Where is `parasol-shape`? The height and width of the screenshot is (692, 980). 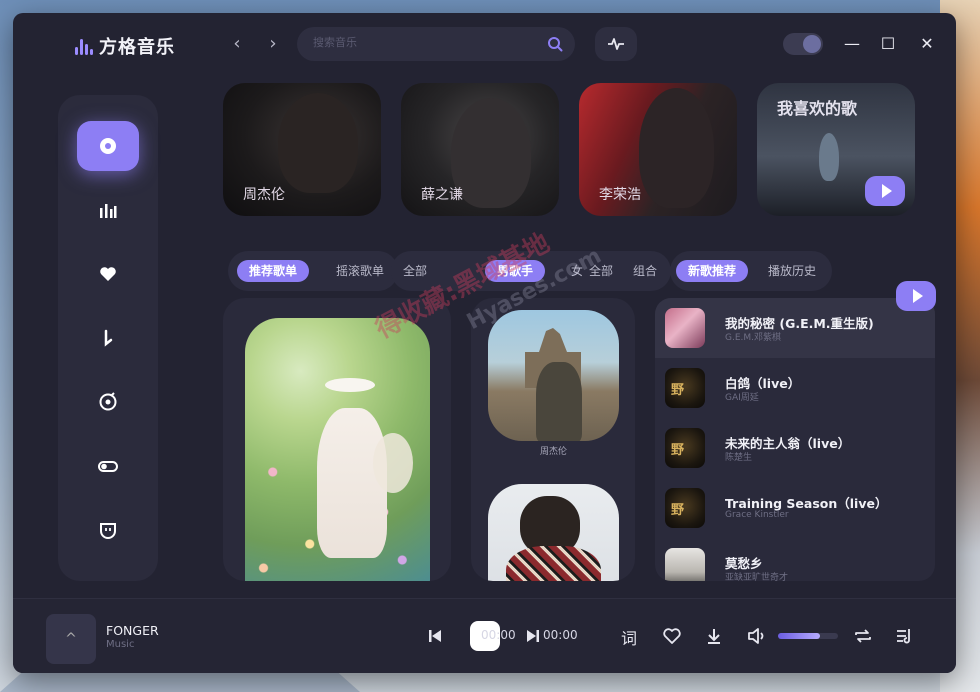 parasol-shape is located at coordinates (393, 463).